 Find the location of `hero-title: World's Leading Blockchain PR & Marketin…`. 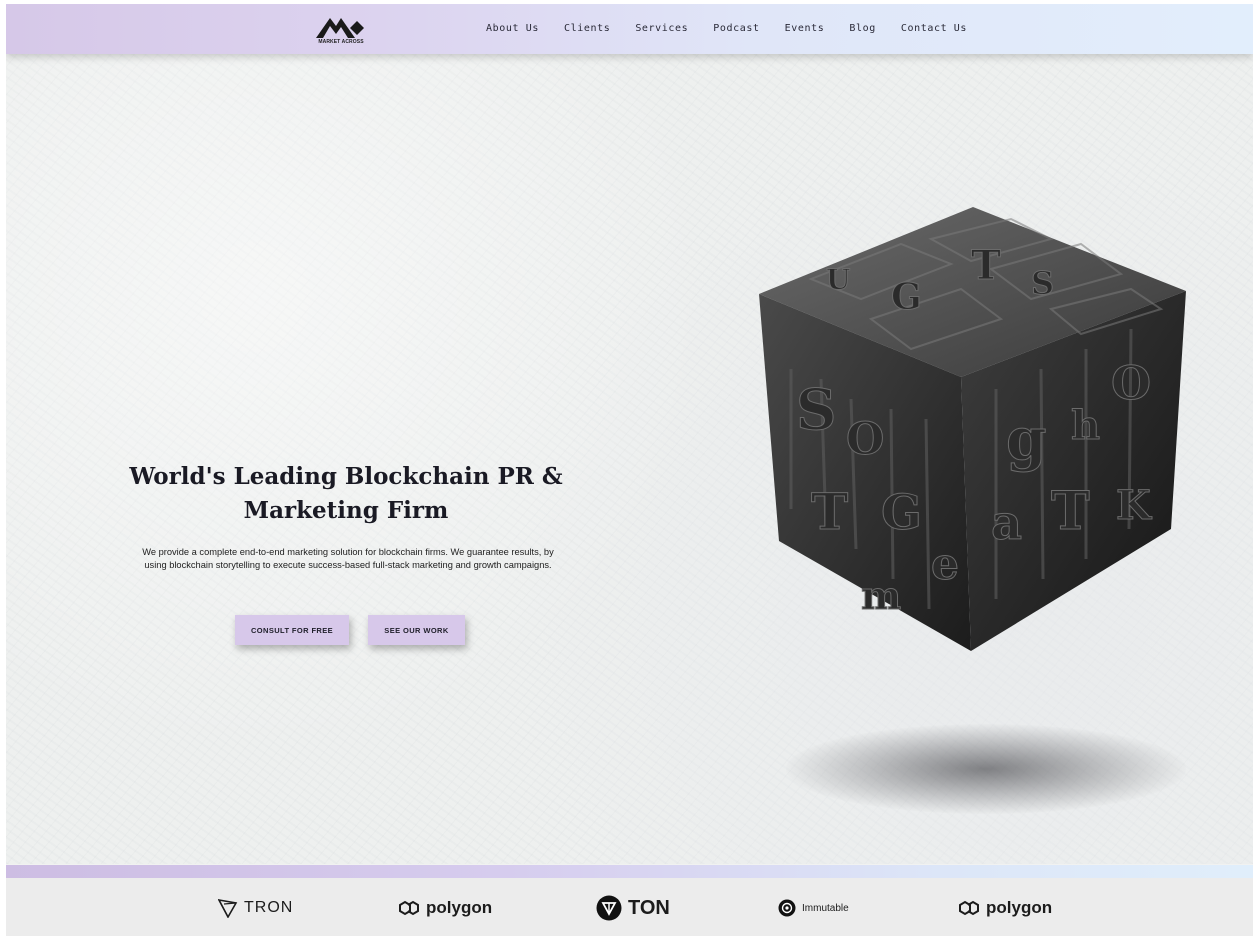

hero-title: World's Leading Blockchain PR & Marketin… is located at coordinates (346, 493).